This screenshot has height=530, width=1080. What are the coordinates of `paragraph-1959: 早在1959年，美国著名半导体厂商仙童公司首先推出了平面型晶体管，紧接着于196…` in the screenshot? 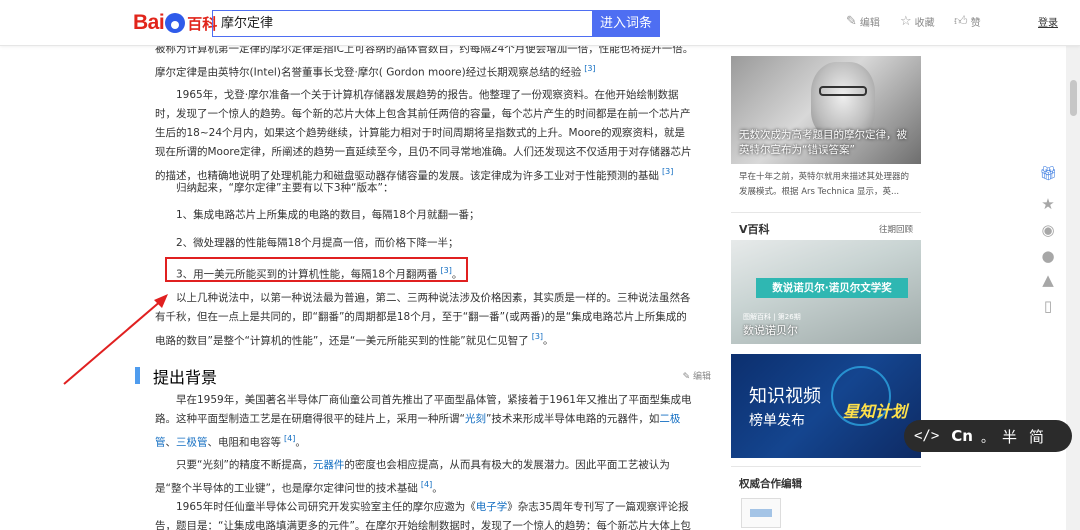 It's located at (425, 422).